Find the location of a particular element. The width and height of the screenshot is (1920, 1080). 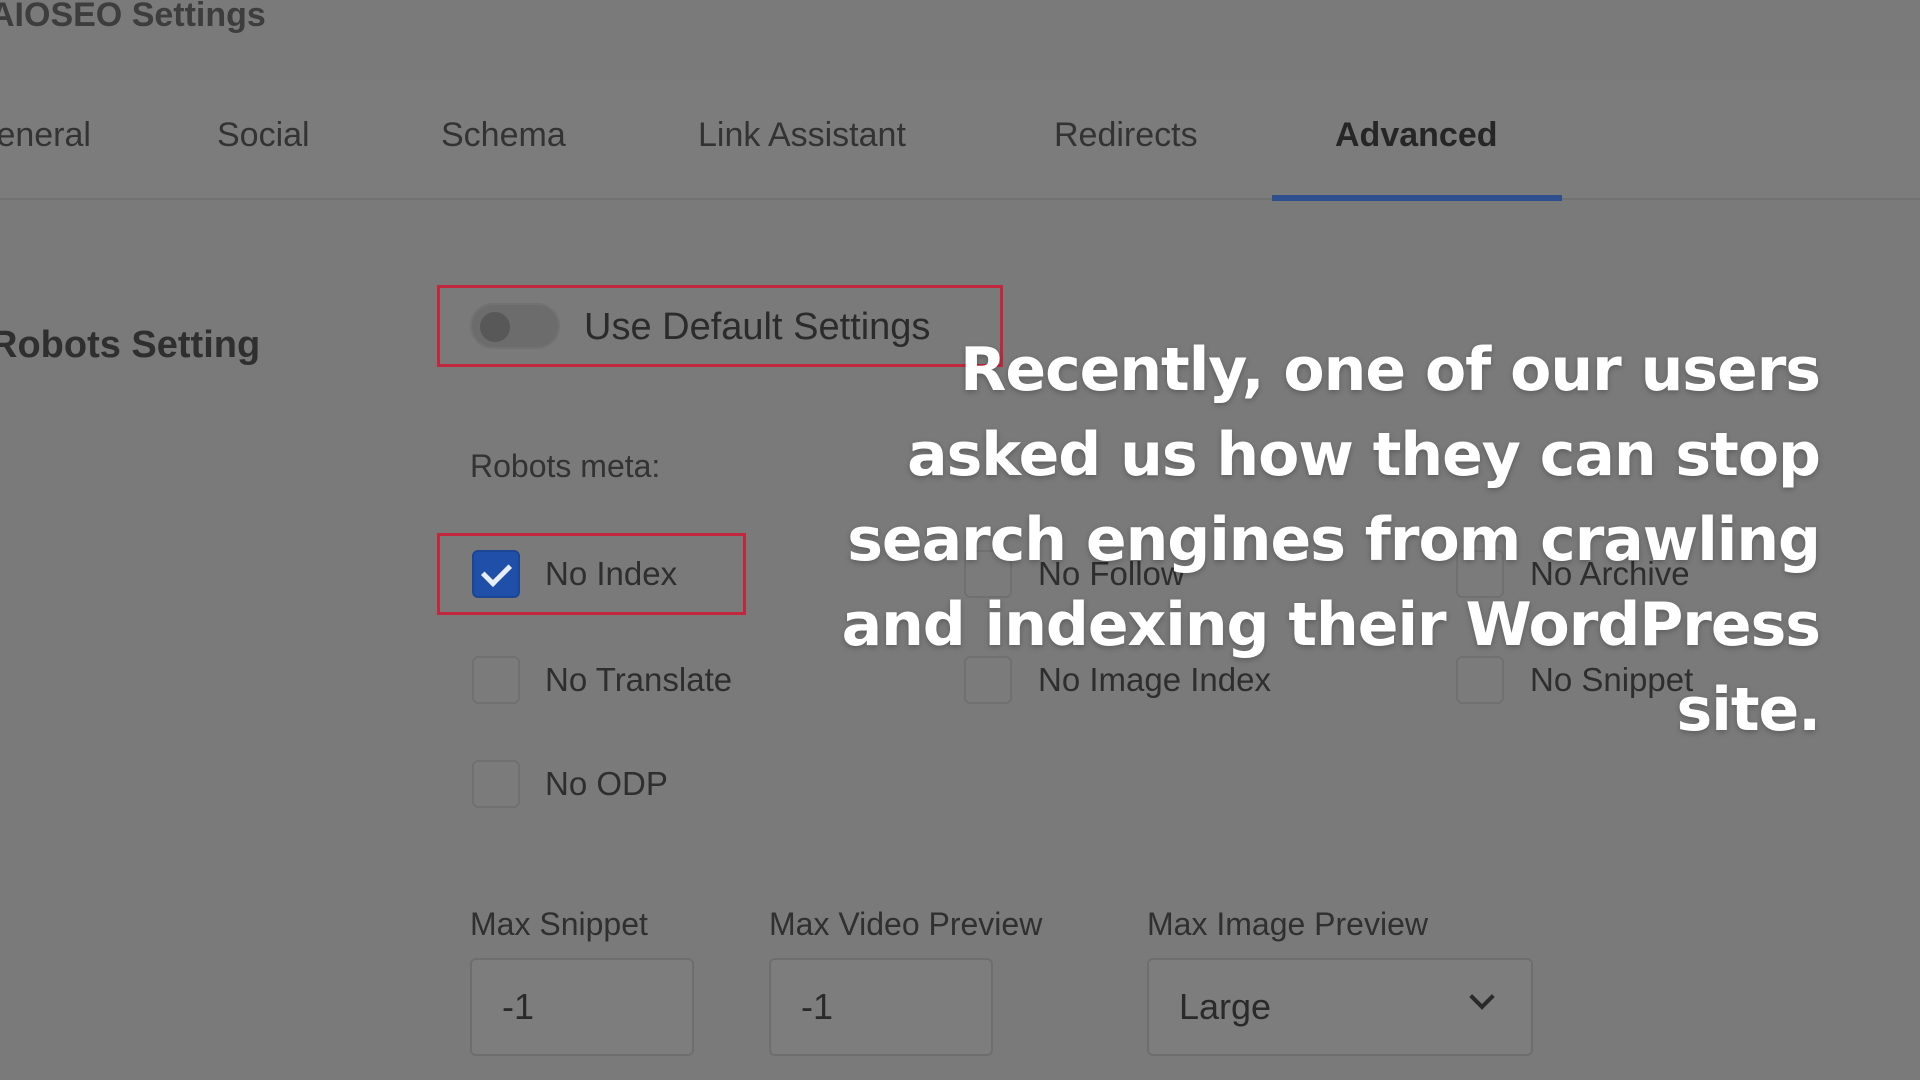

max-video-preview-label: Max Video Preview is located at coordinates (906, 924).